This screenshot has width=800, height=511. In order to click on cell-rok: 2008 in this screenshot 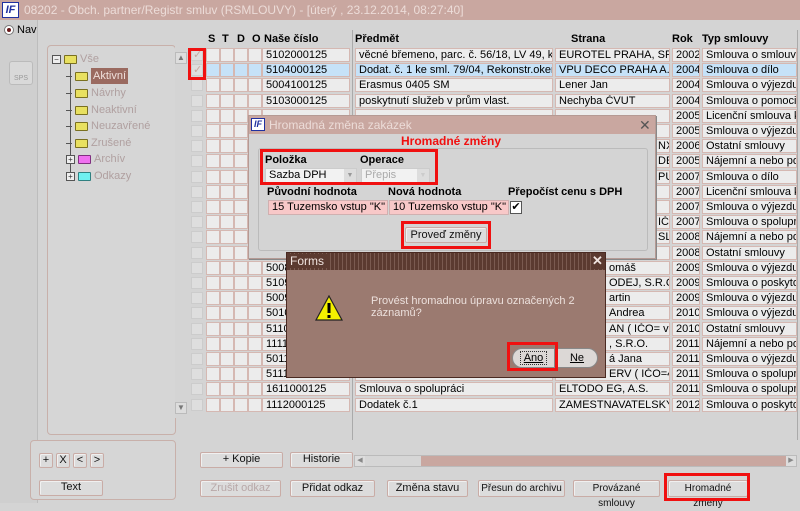, I will do `click(686, 252)`.